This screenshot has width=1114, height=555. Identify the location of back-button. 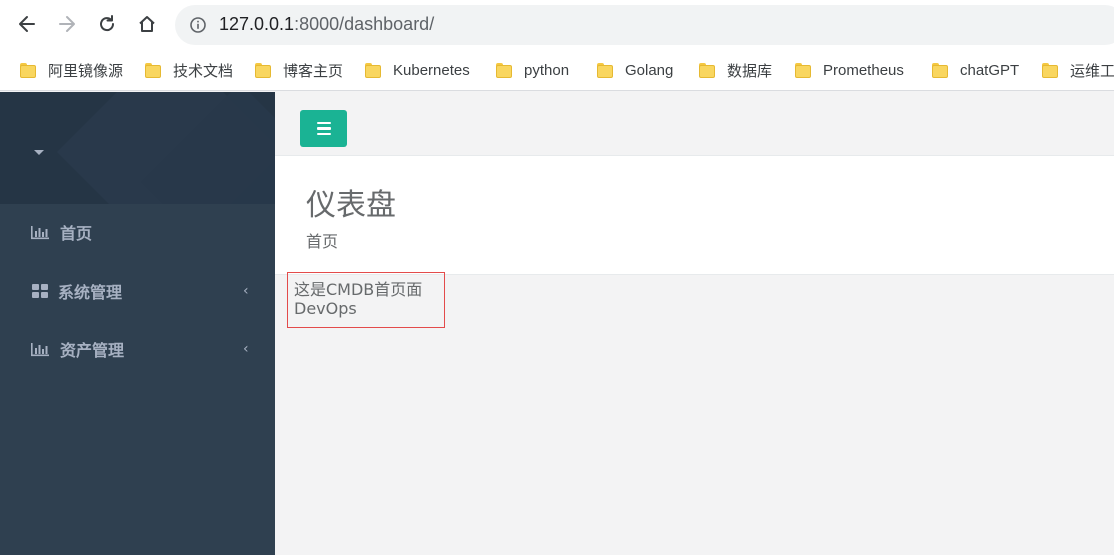
(27, 24).